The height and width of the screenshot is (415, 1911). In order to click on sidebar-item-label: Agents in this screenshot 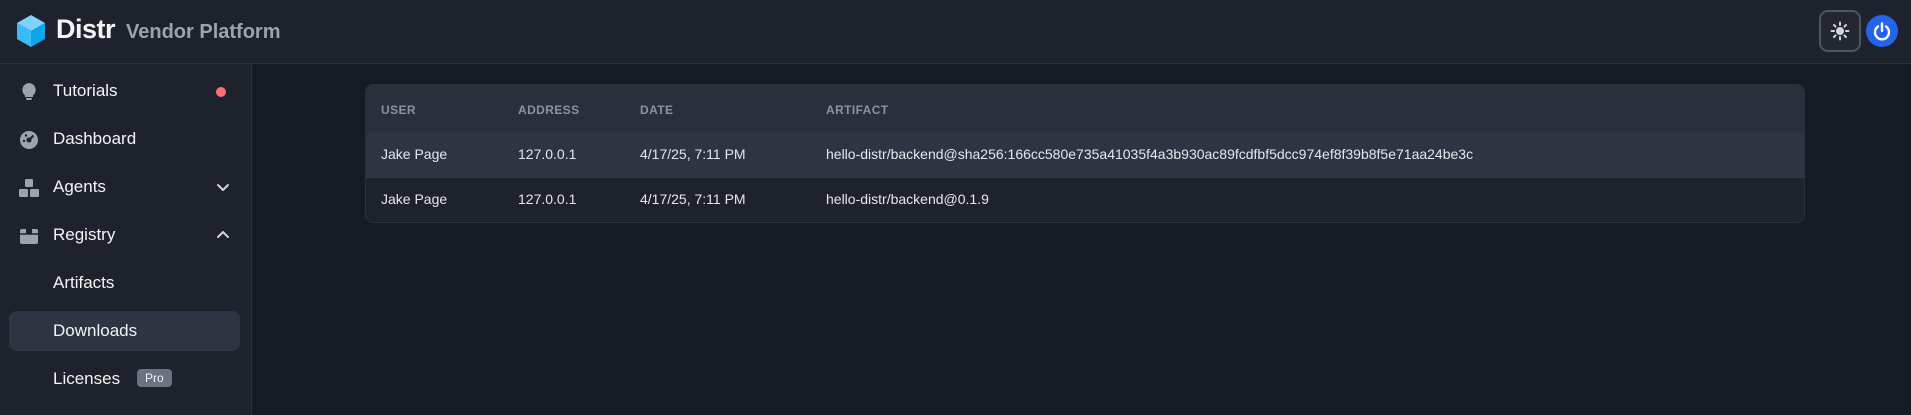, I will do `click(79, 186)`.